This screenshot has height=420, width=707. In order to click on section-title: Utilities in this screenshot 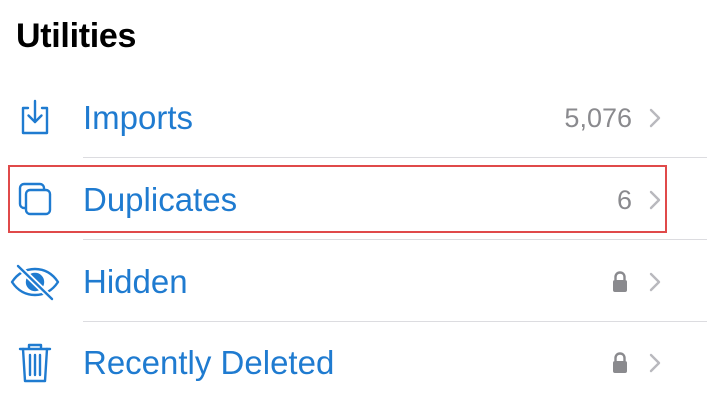, I will do `click(76, 36)`.